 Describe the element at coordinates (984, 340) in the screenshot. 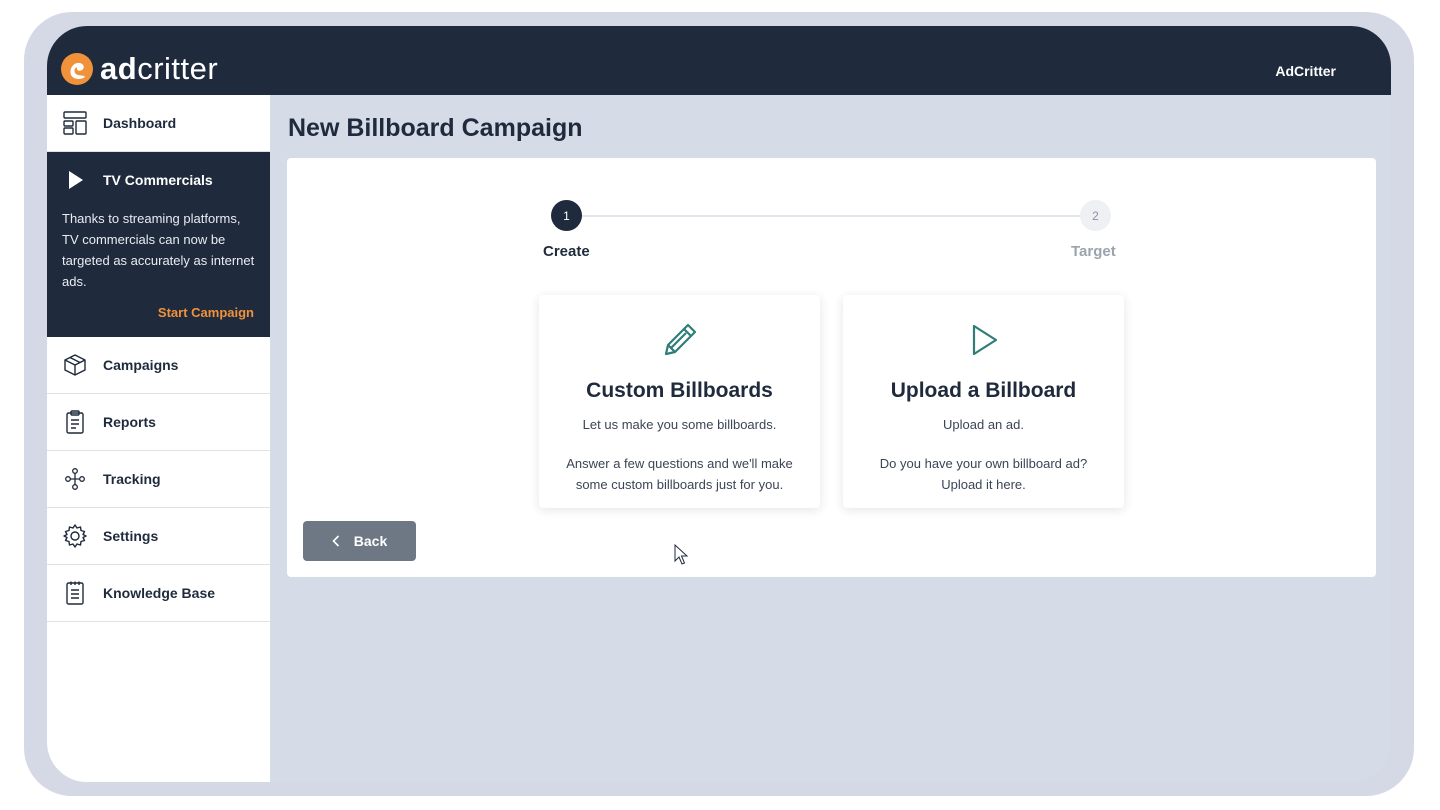

I see `play-outline-icon` at that location.